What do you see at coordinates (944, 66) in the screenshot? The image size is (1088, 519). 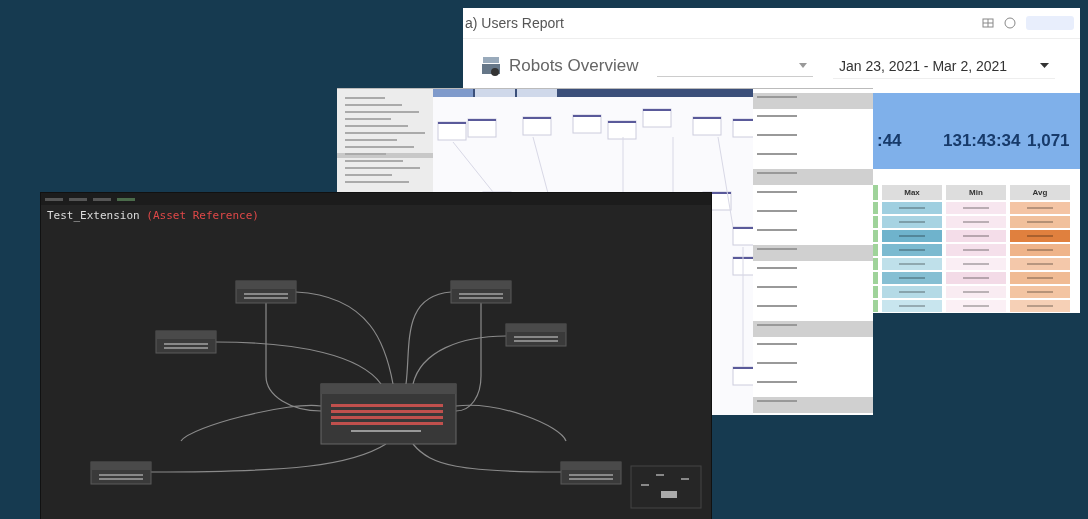 I see `date-range-picker: Jan 23, 2021 - Mar 2, 2021` at bounding box center [944, 66].